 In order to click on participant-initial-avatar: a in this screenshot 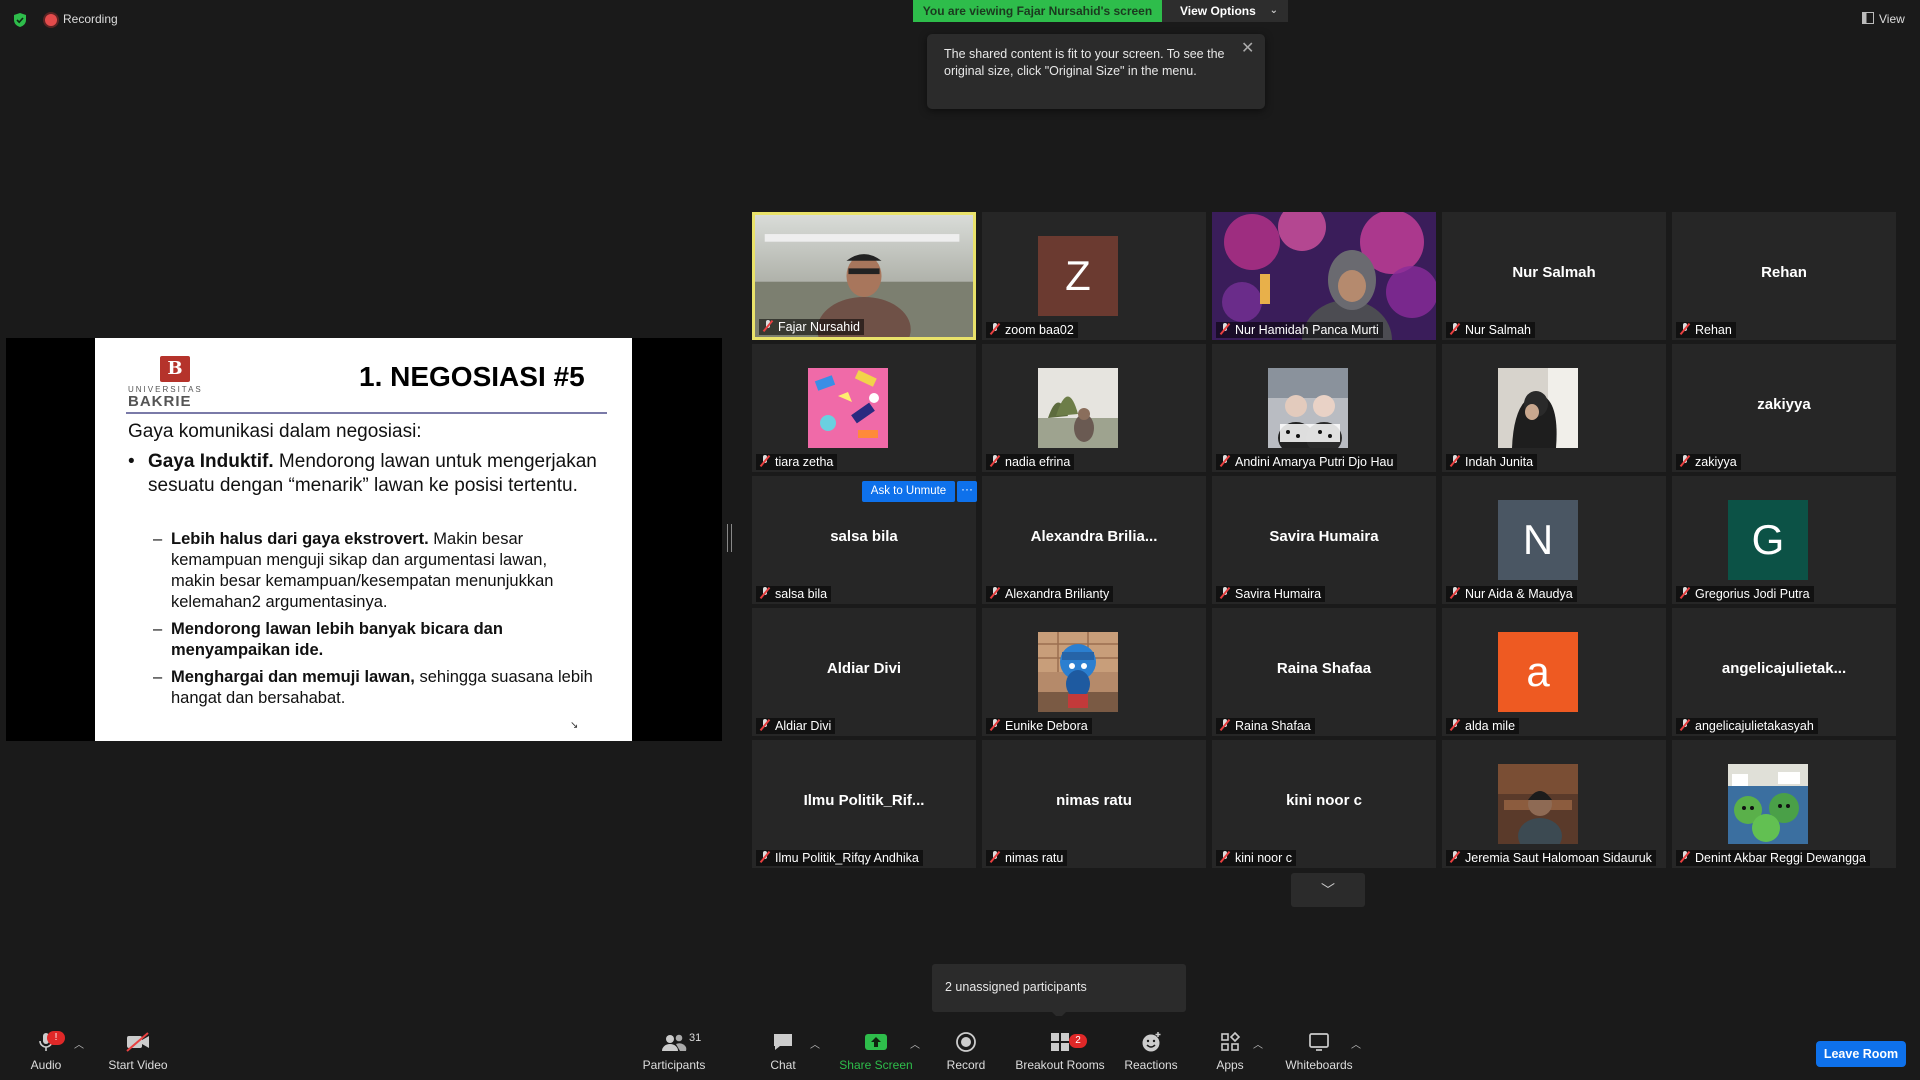, I will do `click(1538, 672)`.